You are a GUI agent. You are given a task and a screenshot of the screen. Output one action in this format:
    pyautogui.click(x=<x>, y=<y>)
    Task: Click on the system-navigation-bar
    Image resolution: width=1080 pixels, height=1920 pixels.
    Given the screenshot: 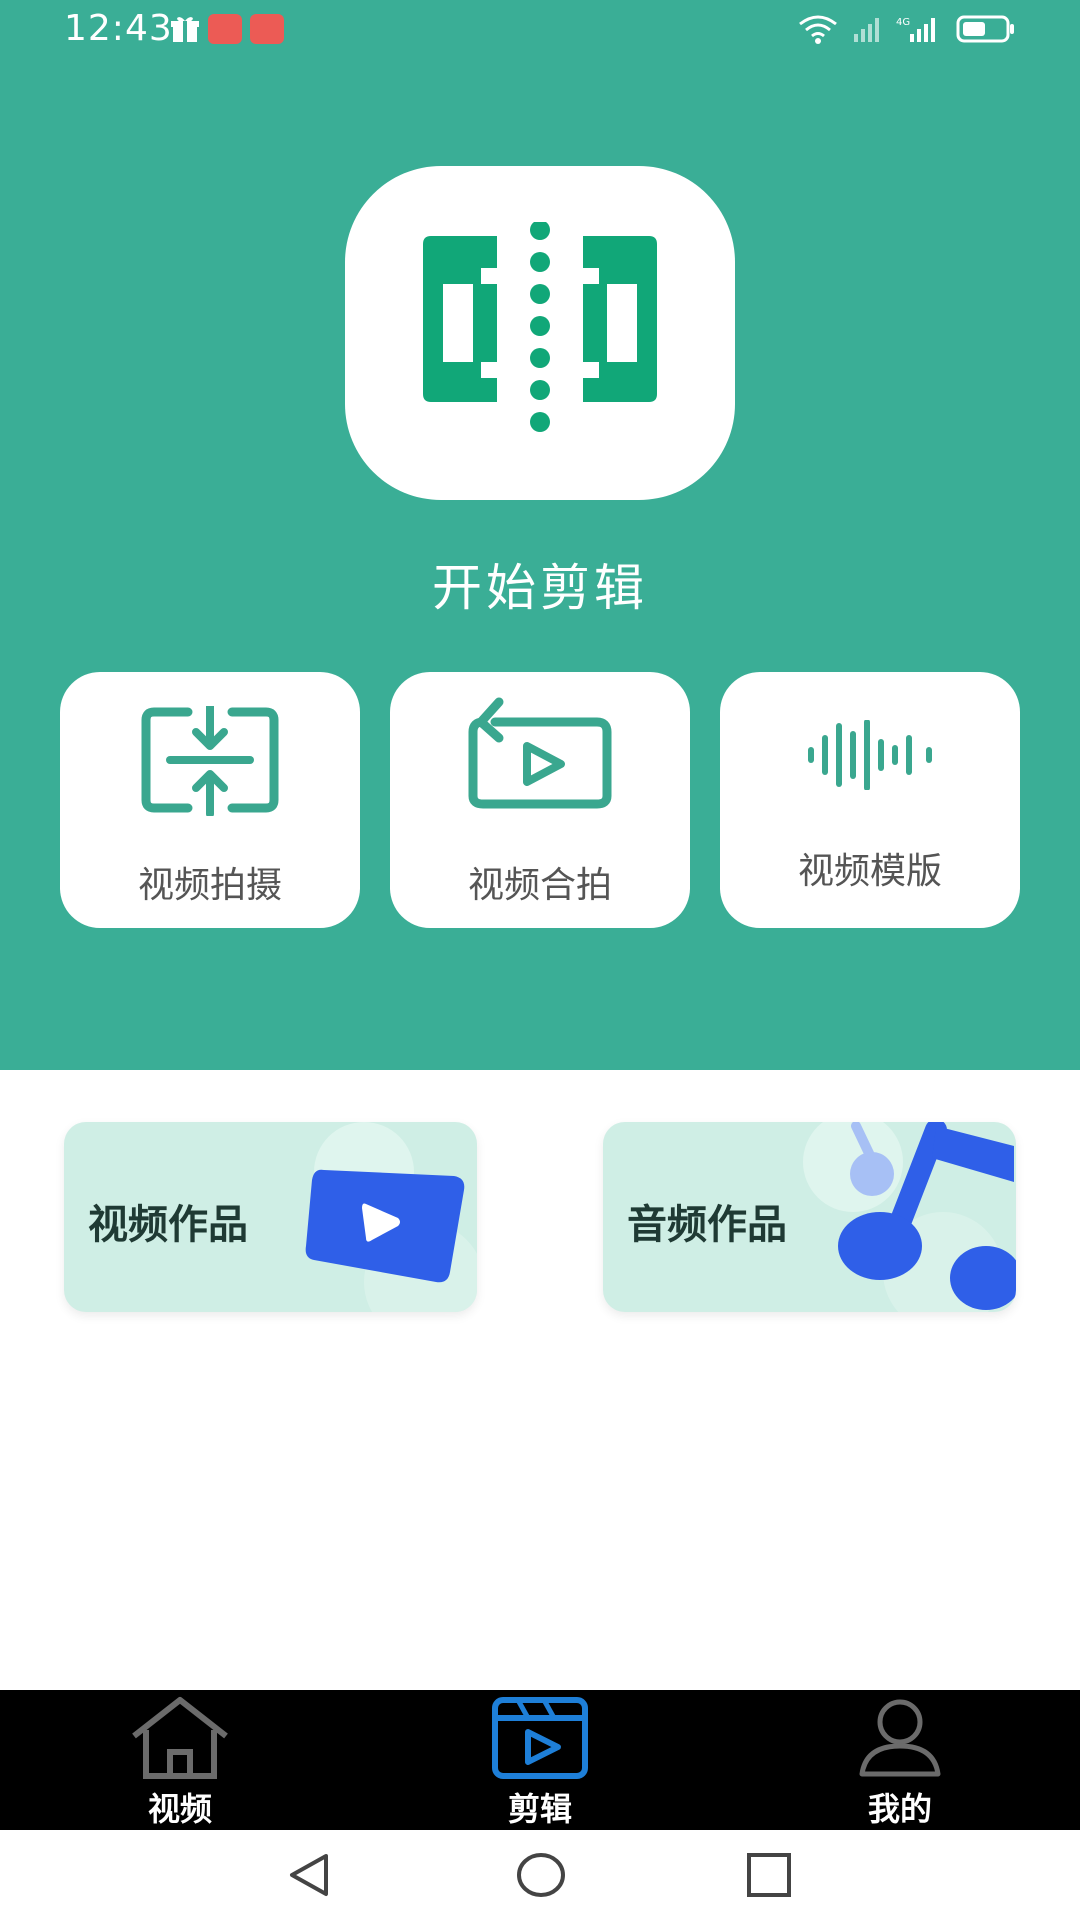 What is the action you would take?
    pyautogui.click(x=540, y=1875)
    